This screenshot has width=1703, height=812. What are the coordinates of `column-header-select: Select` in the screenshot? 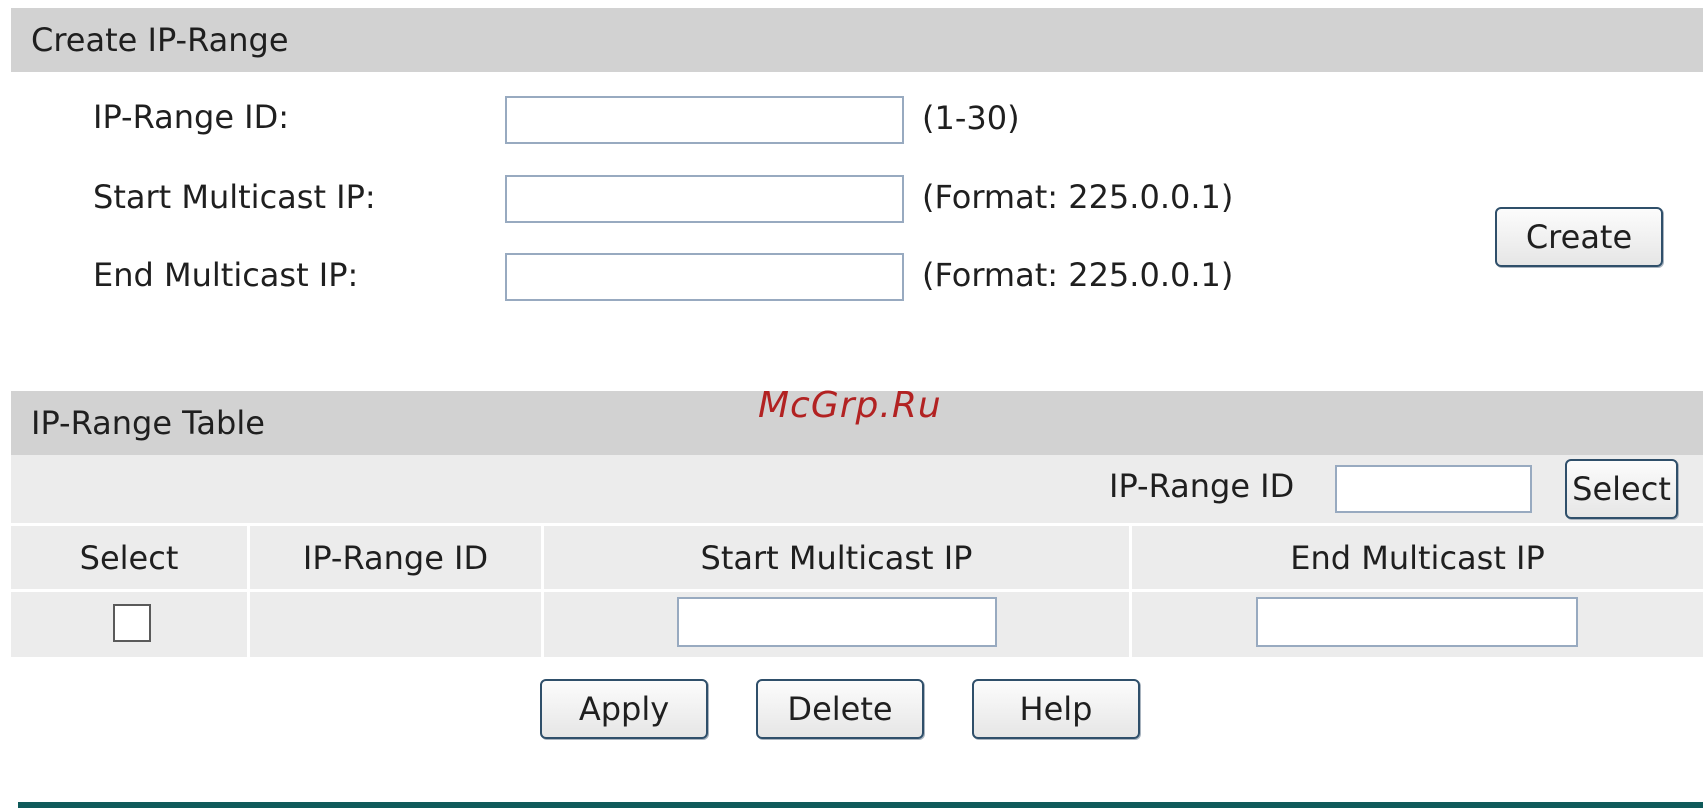 It's located at (129, 558).